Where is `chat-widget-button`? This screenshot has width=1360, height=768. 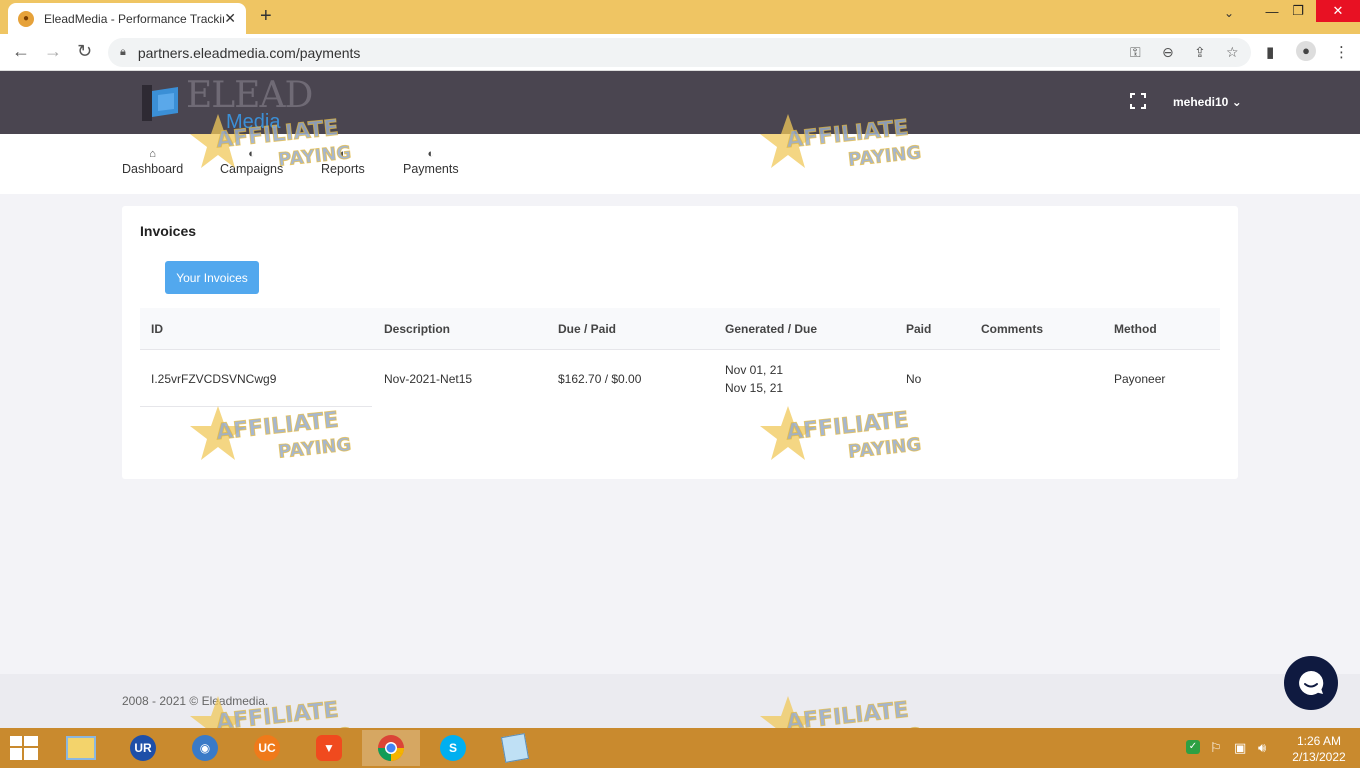
chat-widget-button is located at coordinates (1311, 683).